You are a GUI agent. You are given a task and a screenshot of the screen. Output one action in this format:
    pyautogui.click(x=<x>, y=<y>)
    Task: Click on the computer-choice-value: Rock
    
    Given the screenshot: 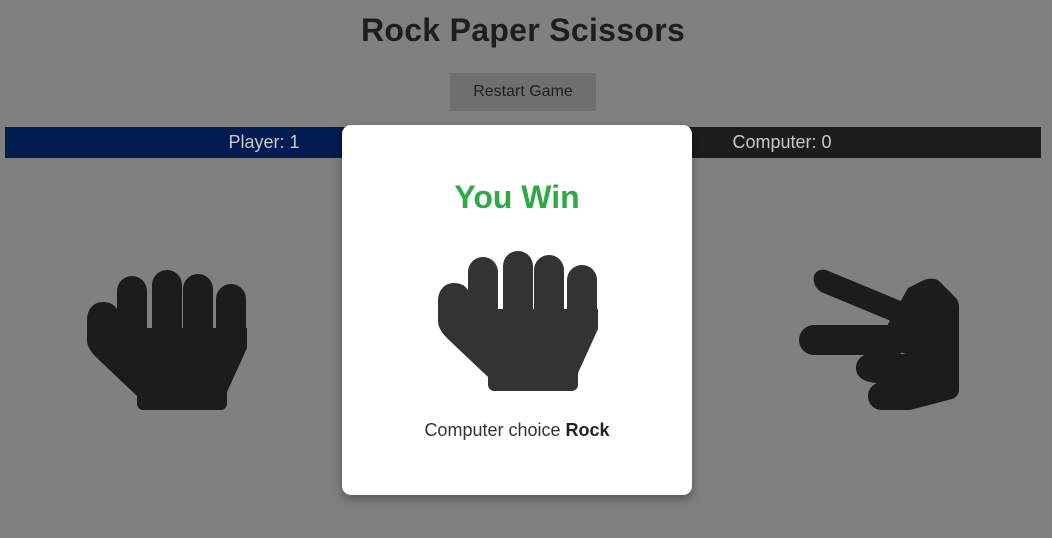 What is the action you would take?
    pyautogui.click(x=587, y=430)
    